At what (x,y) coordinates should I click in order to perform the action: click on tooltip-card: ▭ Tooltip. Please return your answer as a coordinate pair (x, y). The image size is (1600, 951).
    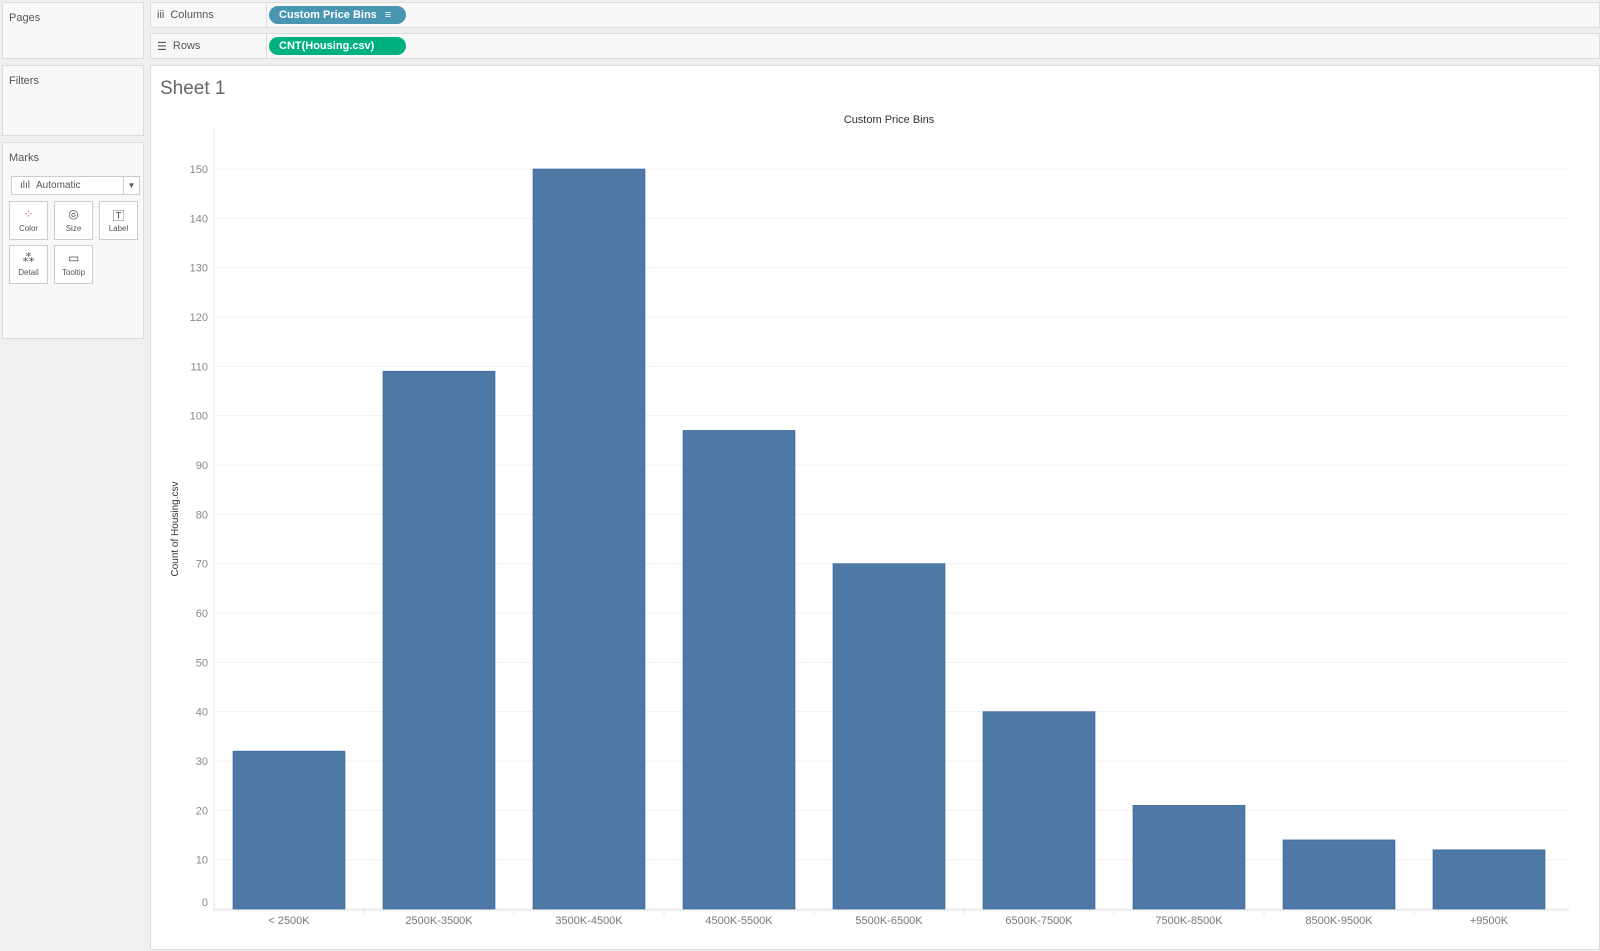
    Looking at the image, I should click on (73, 264).